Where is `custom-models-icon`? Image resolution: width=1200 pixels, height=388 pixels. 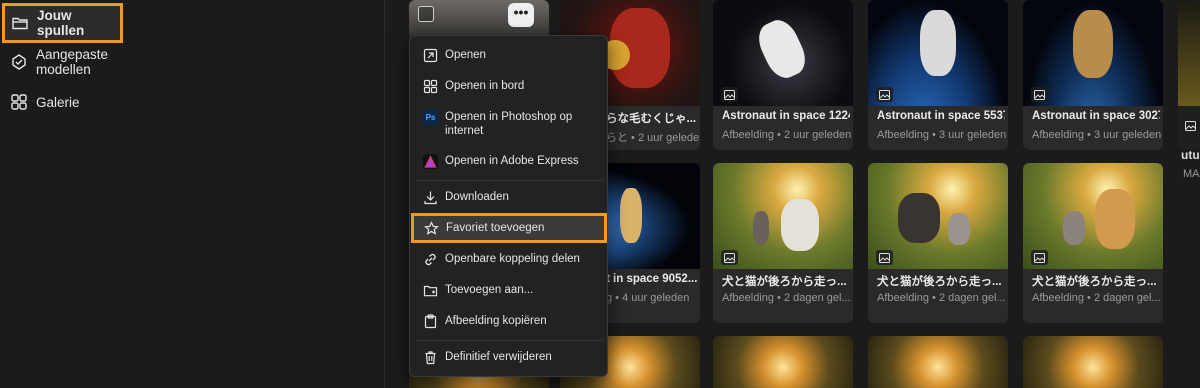
custom-models-icon is located at coordinates (19, 62).